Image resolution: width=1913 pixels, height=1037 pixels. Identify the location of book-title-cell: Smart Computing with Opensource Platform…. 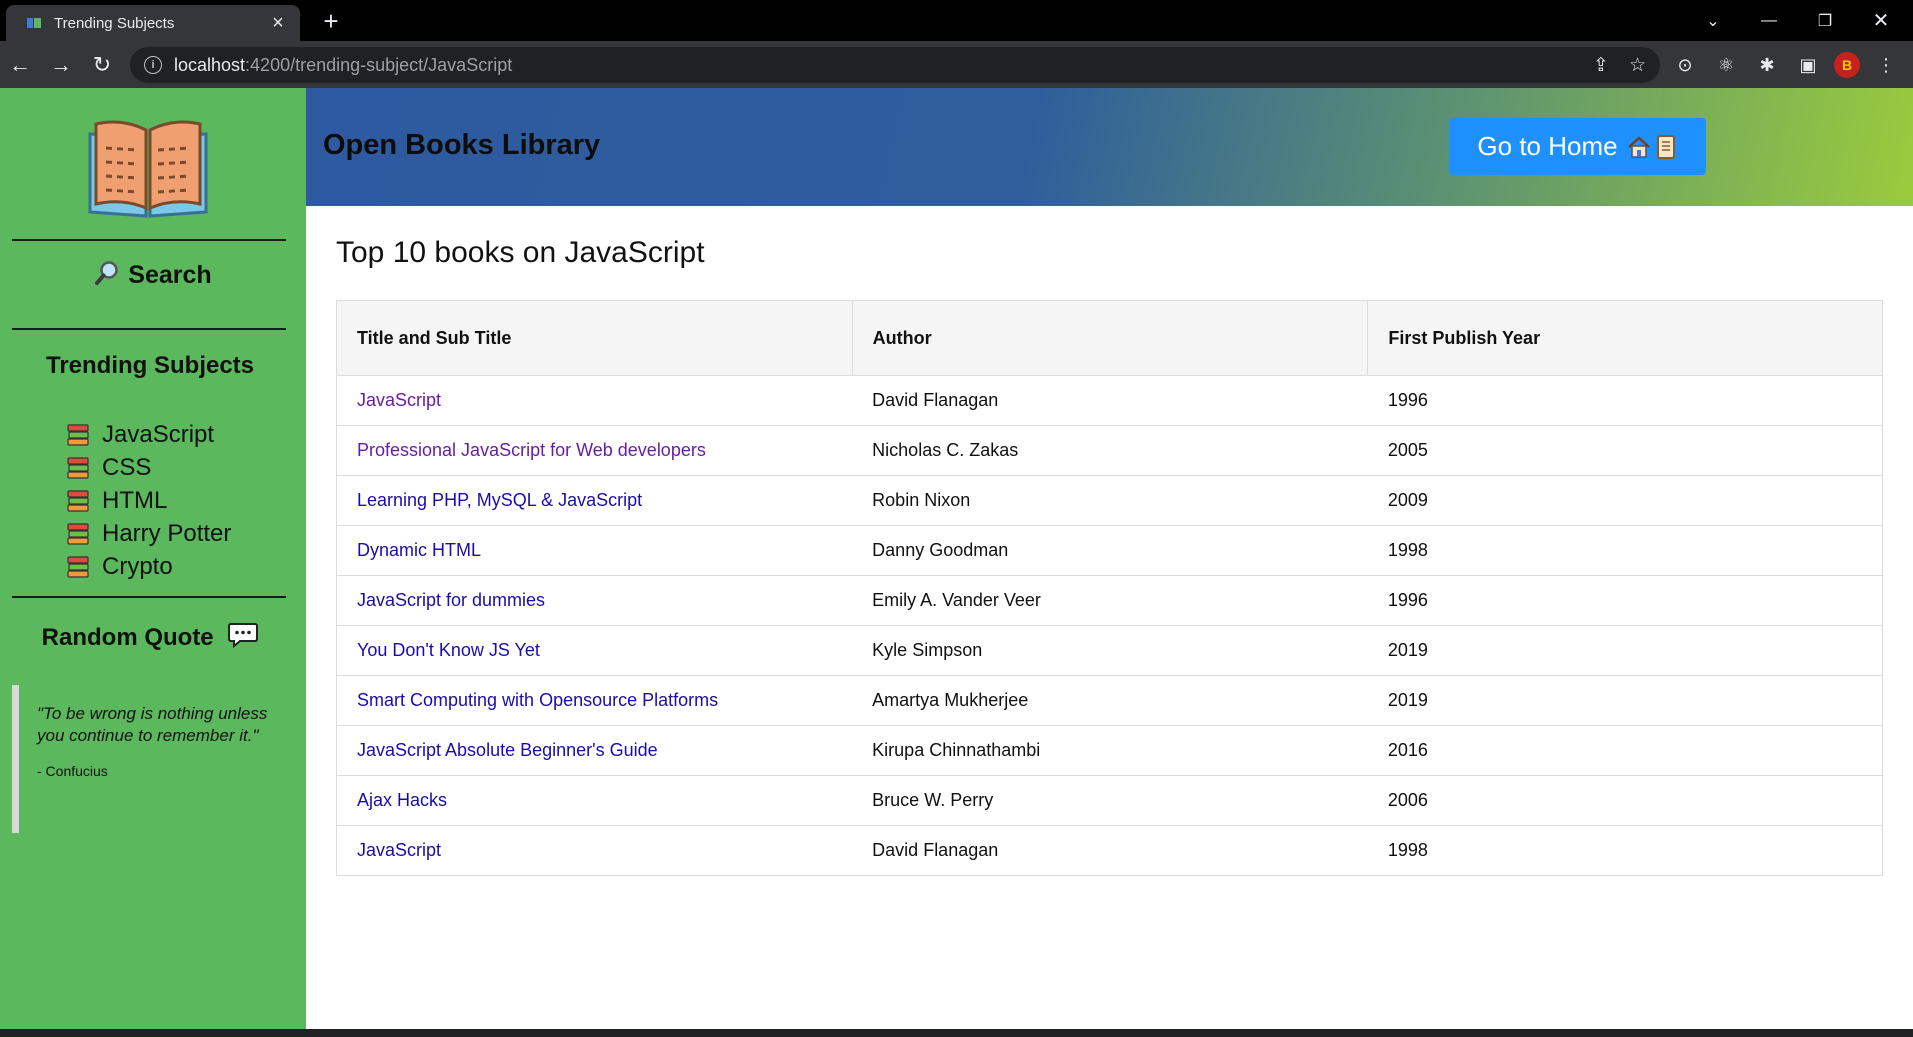
(594, 700).